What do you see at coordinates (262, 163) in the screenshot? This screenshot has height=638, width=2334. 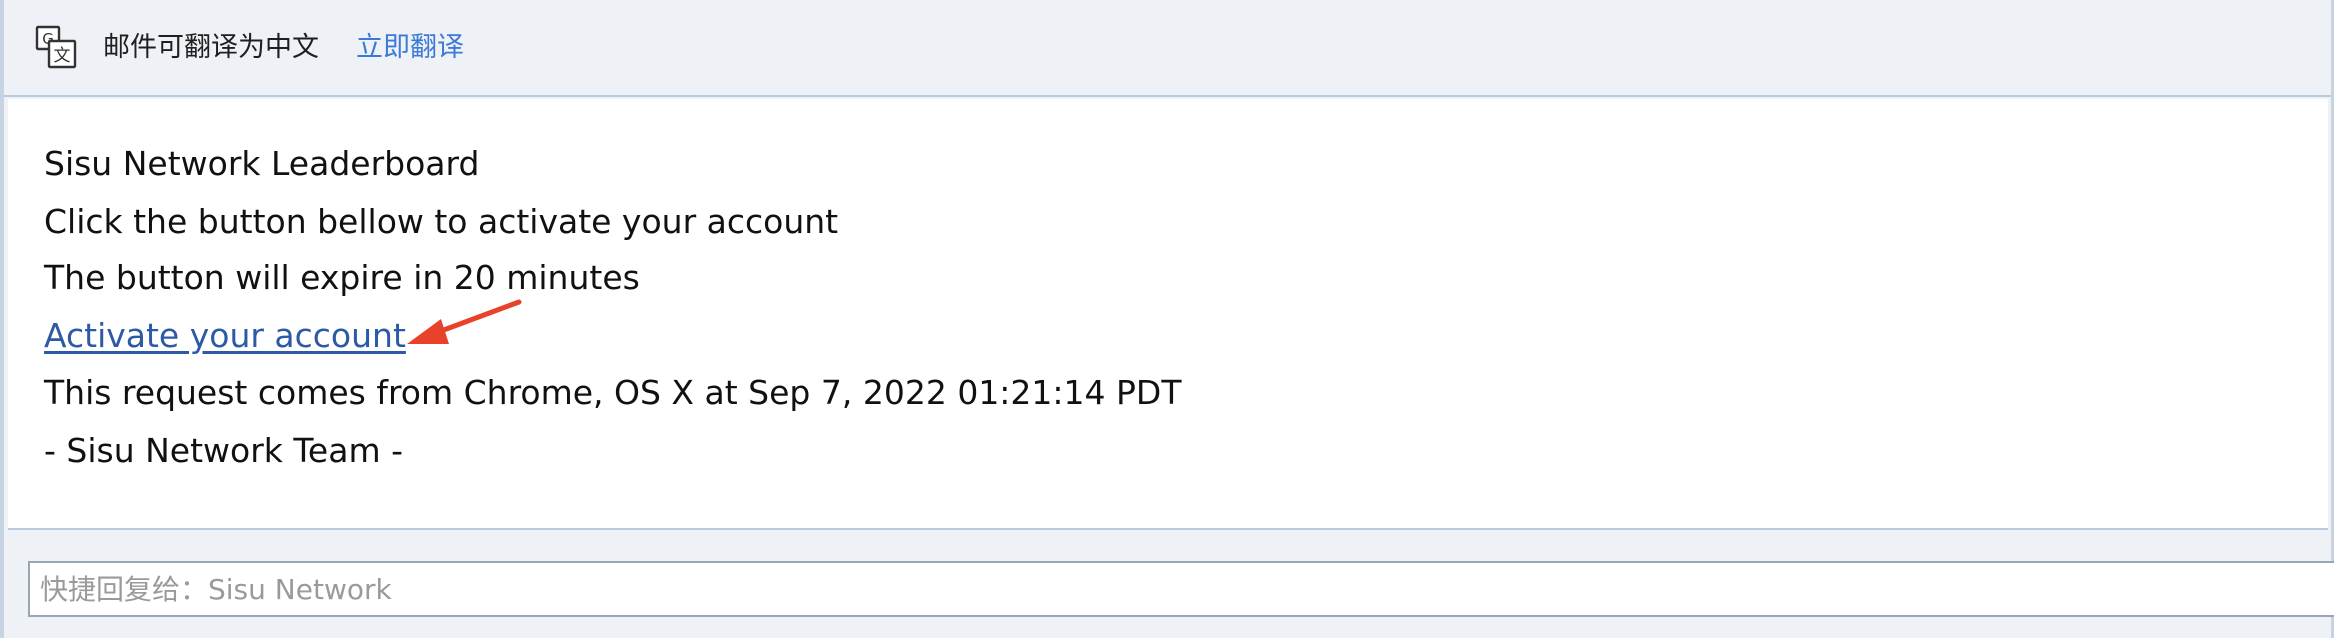 I see `email-heading: Sisu Network Leaderboard` at bounding box center [262, 163].